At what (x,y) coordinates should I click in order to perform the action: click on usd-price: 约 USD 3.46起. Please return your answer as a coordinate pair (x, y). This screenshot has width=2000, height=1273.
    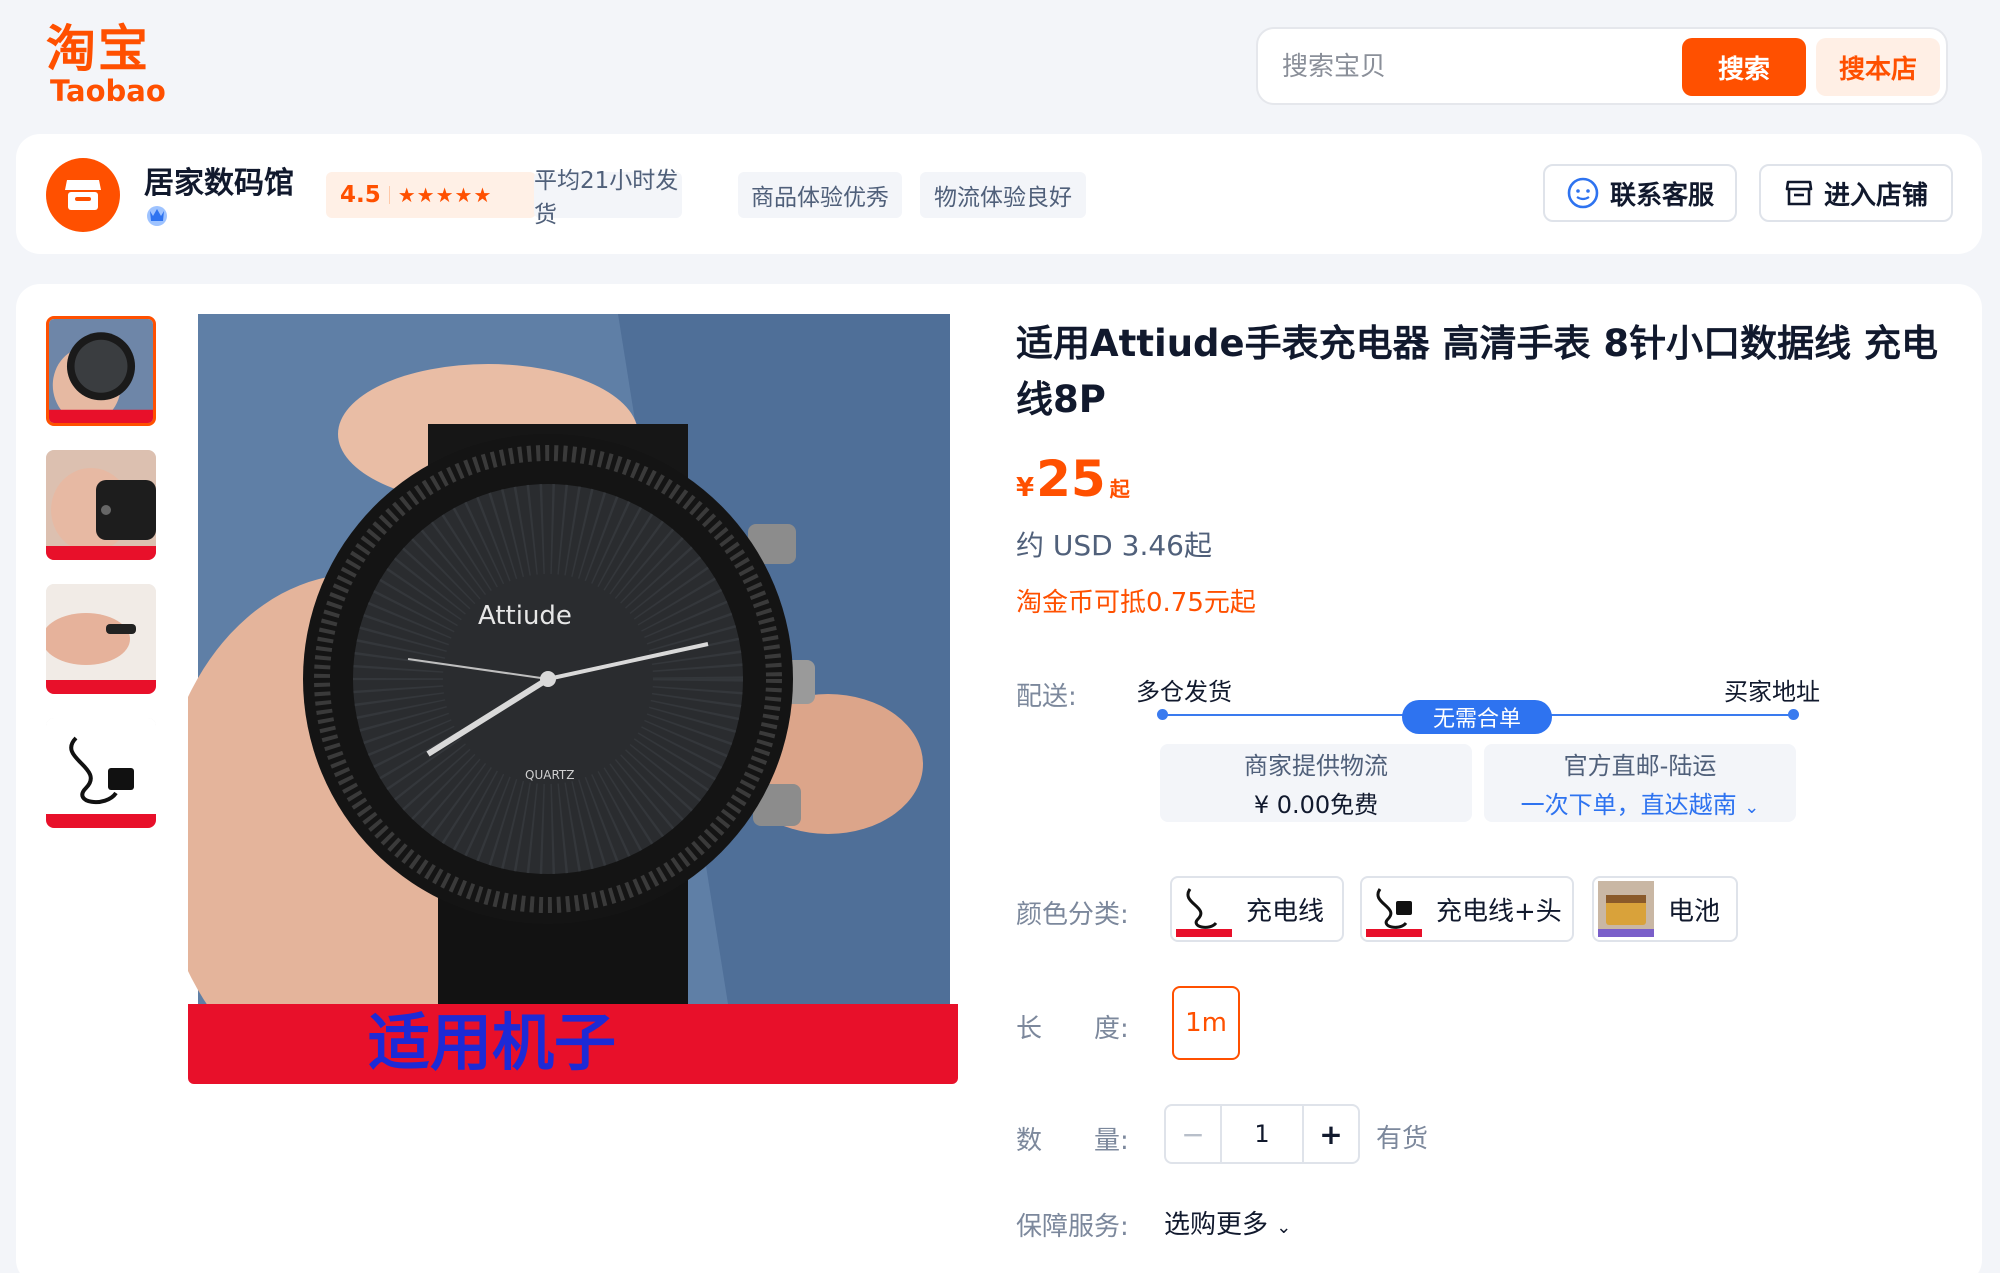
    Looking at the image, I should click on (1114, 545).